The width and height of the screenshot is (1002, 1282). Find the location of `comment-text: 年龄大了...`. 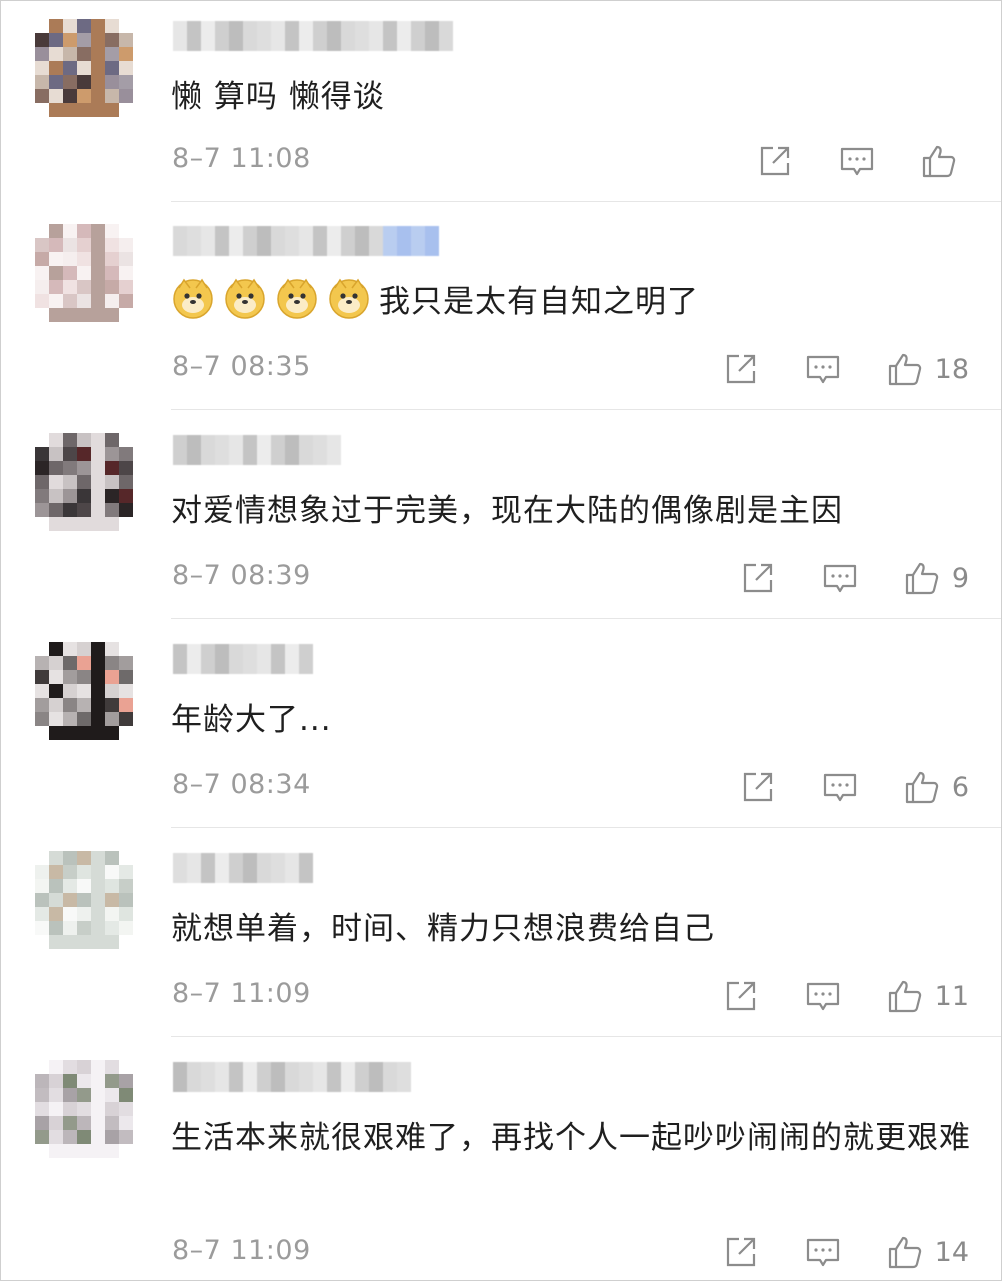

comment-text: 年龄大了... is located at coordinates (251, 720).